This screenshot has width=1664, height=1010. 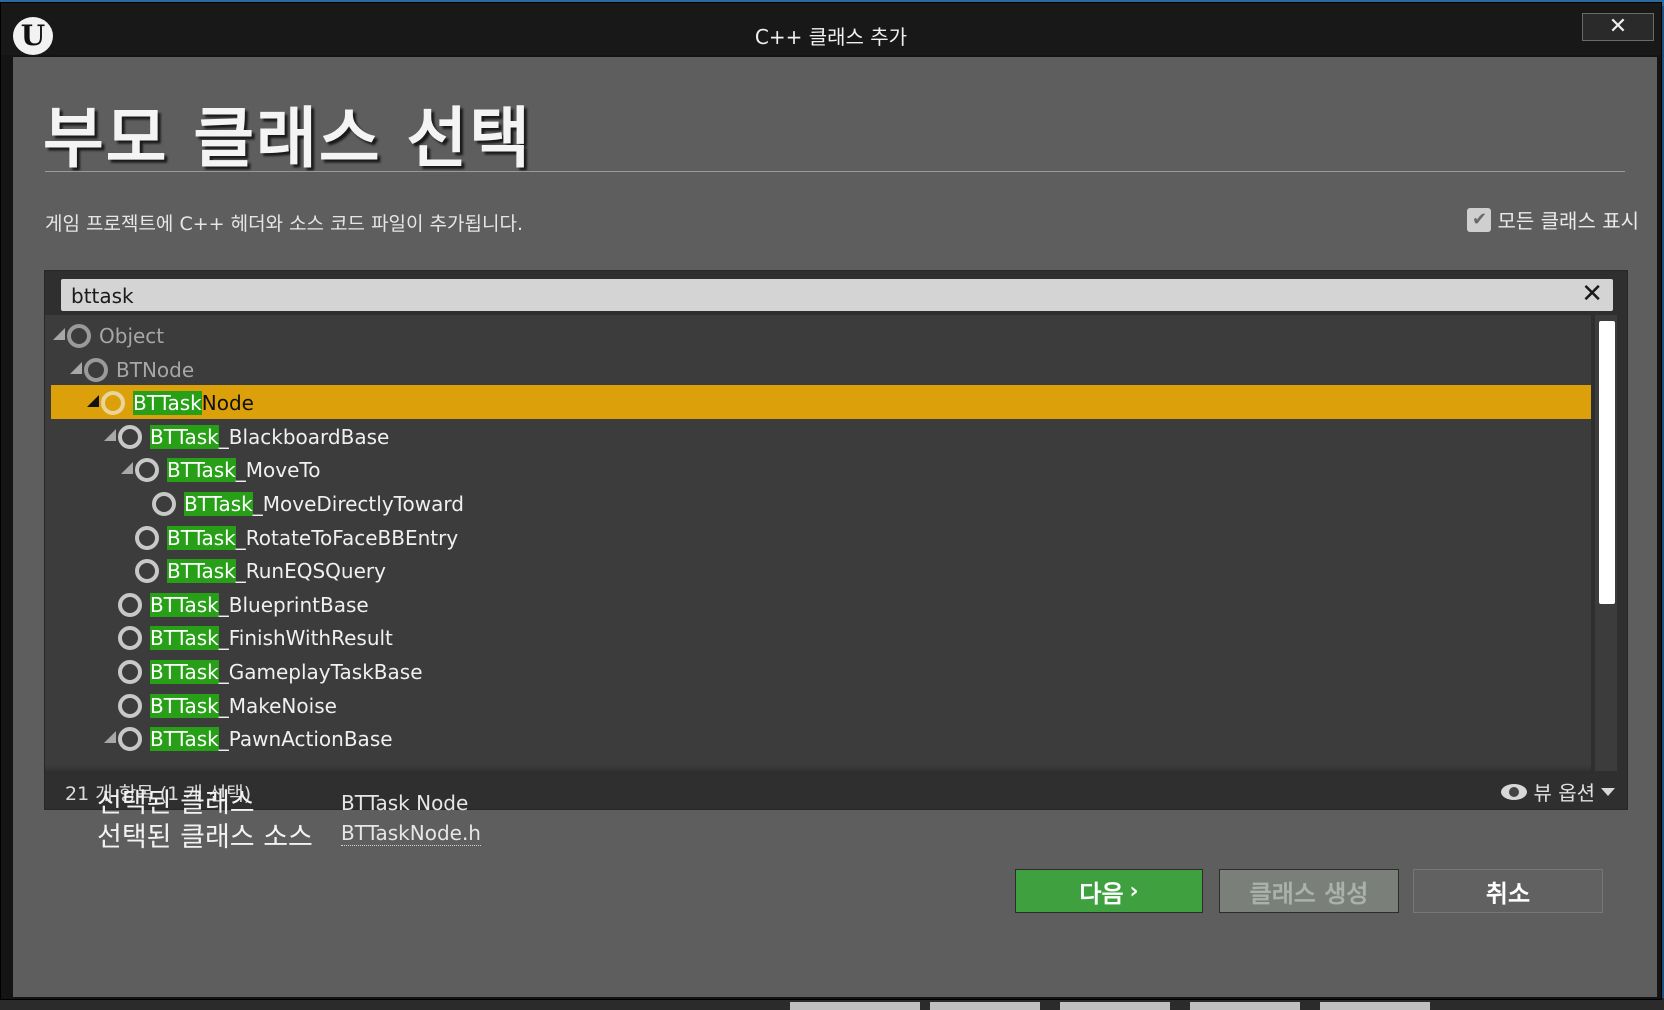 I want to click on tree-row-label: BTTaskNode, so click(x=193, y=403).